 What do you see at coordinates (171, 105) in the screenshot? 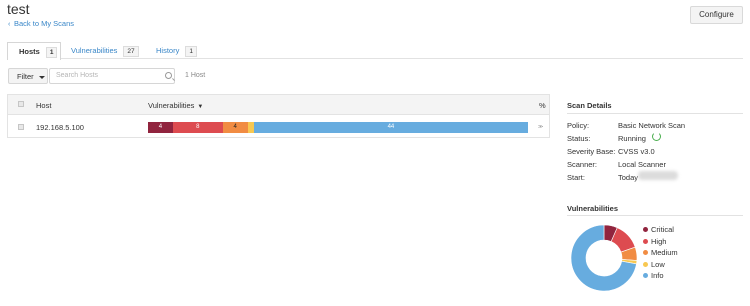
I see `column-vulnerabilities-label: Vulnerabilities` at bounding box center [171, 105].